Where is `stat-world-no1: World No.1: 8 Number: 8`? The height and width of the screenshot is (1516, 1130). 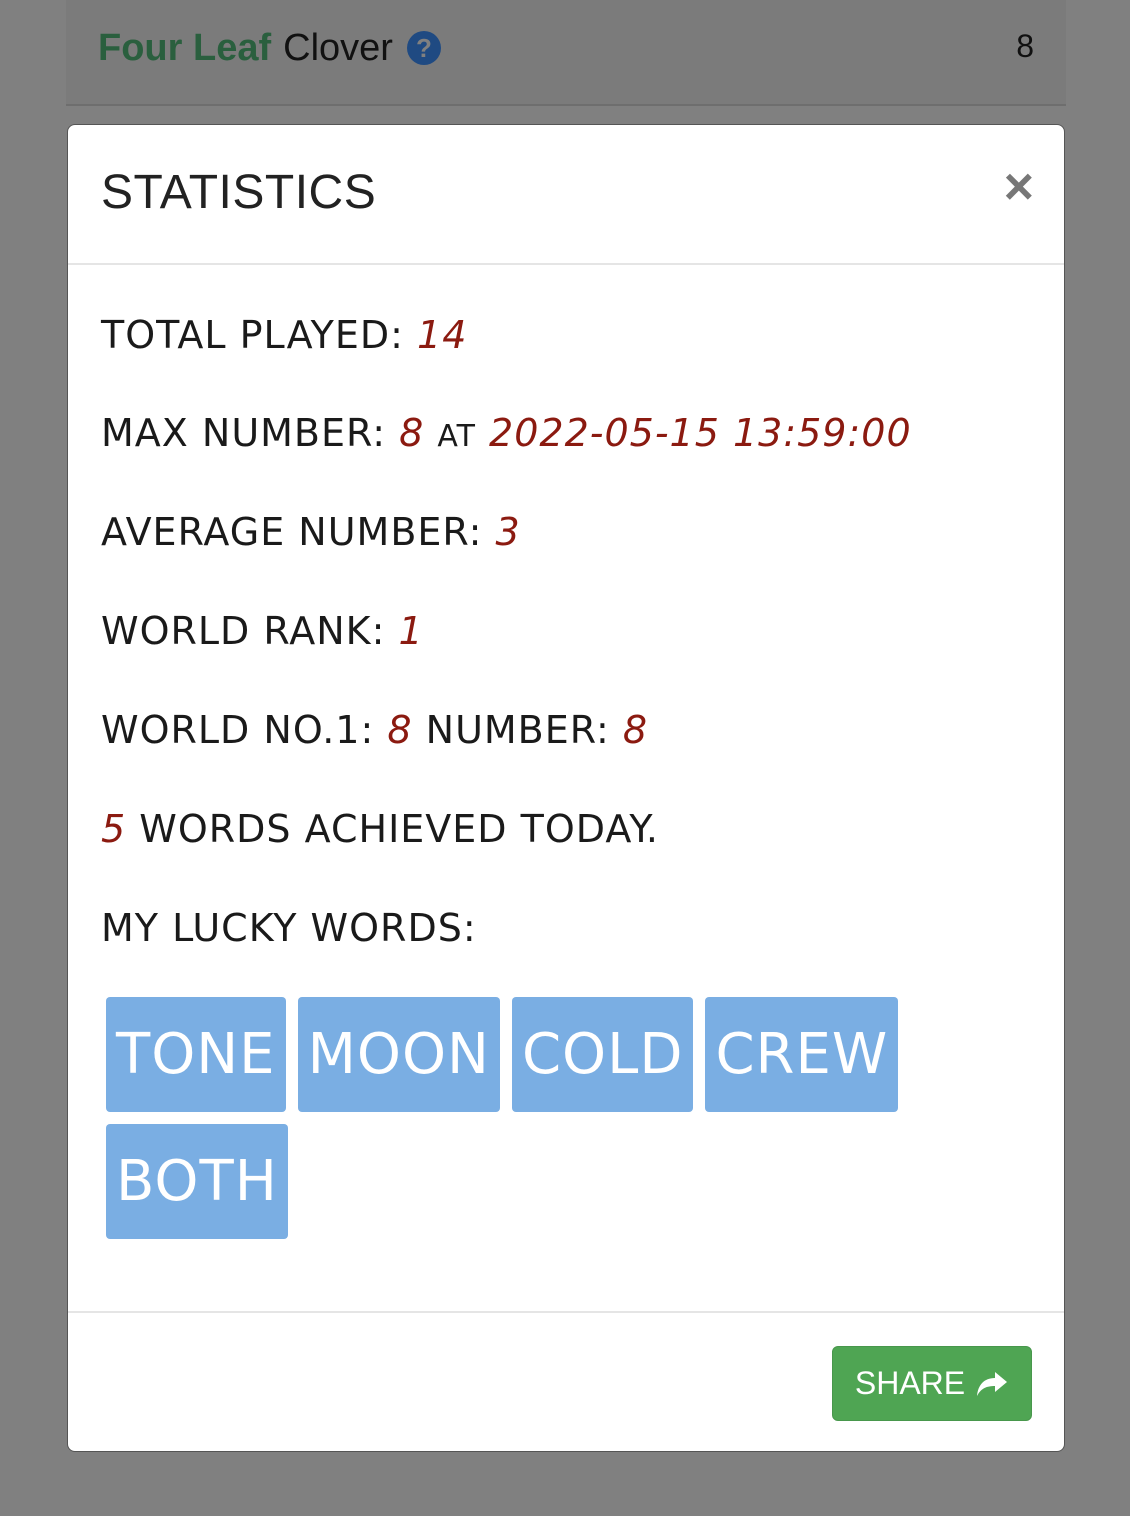 stat-world-no1: World No.1: 8 Number: 8 is located at coordinates (374, 730).